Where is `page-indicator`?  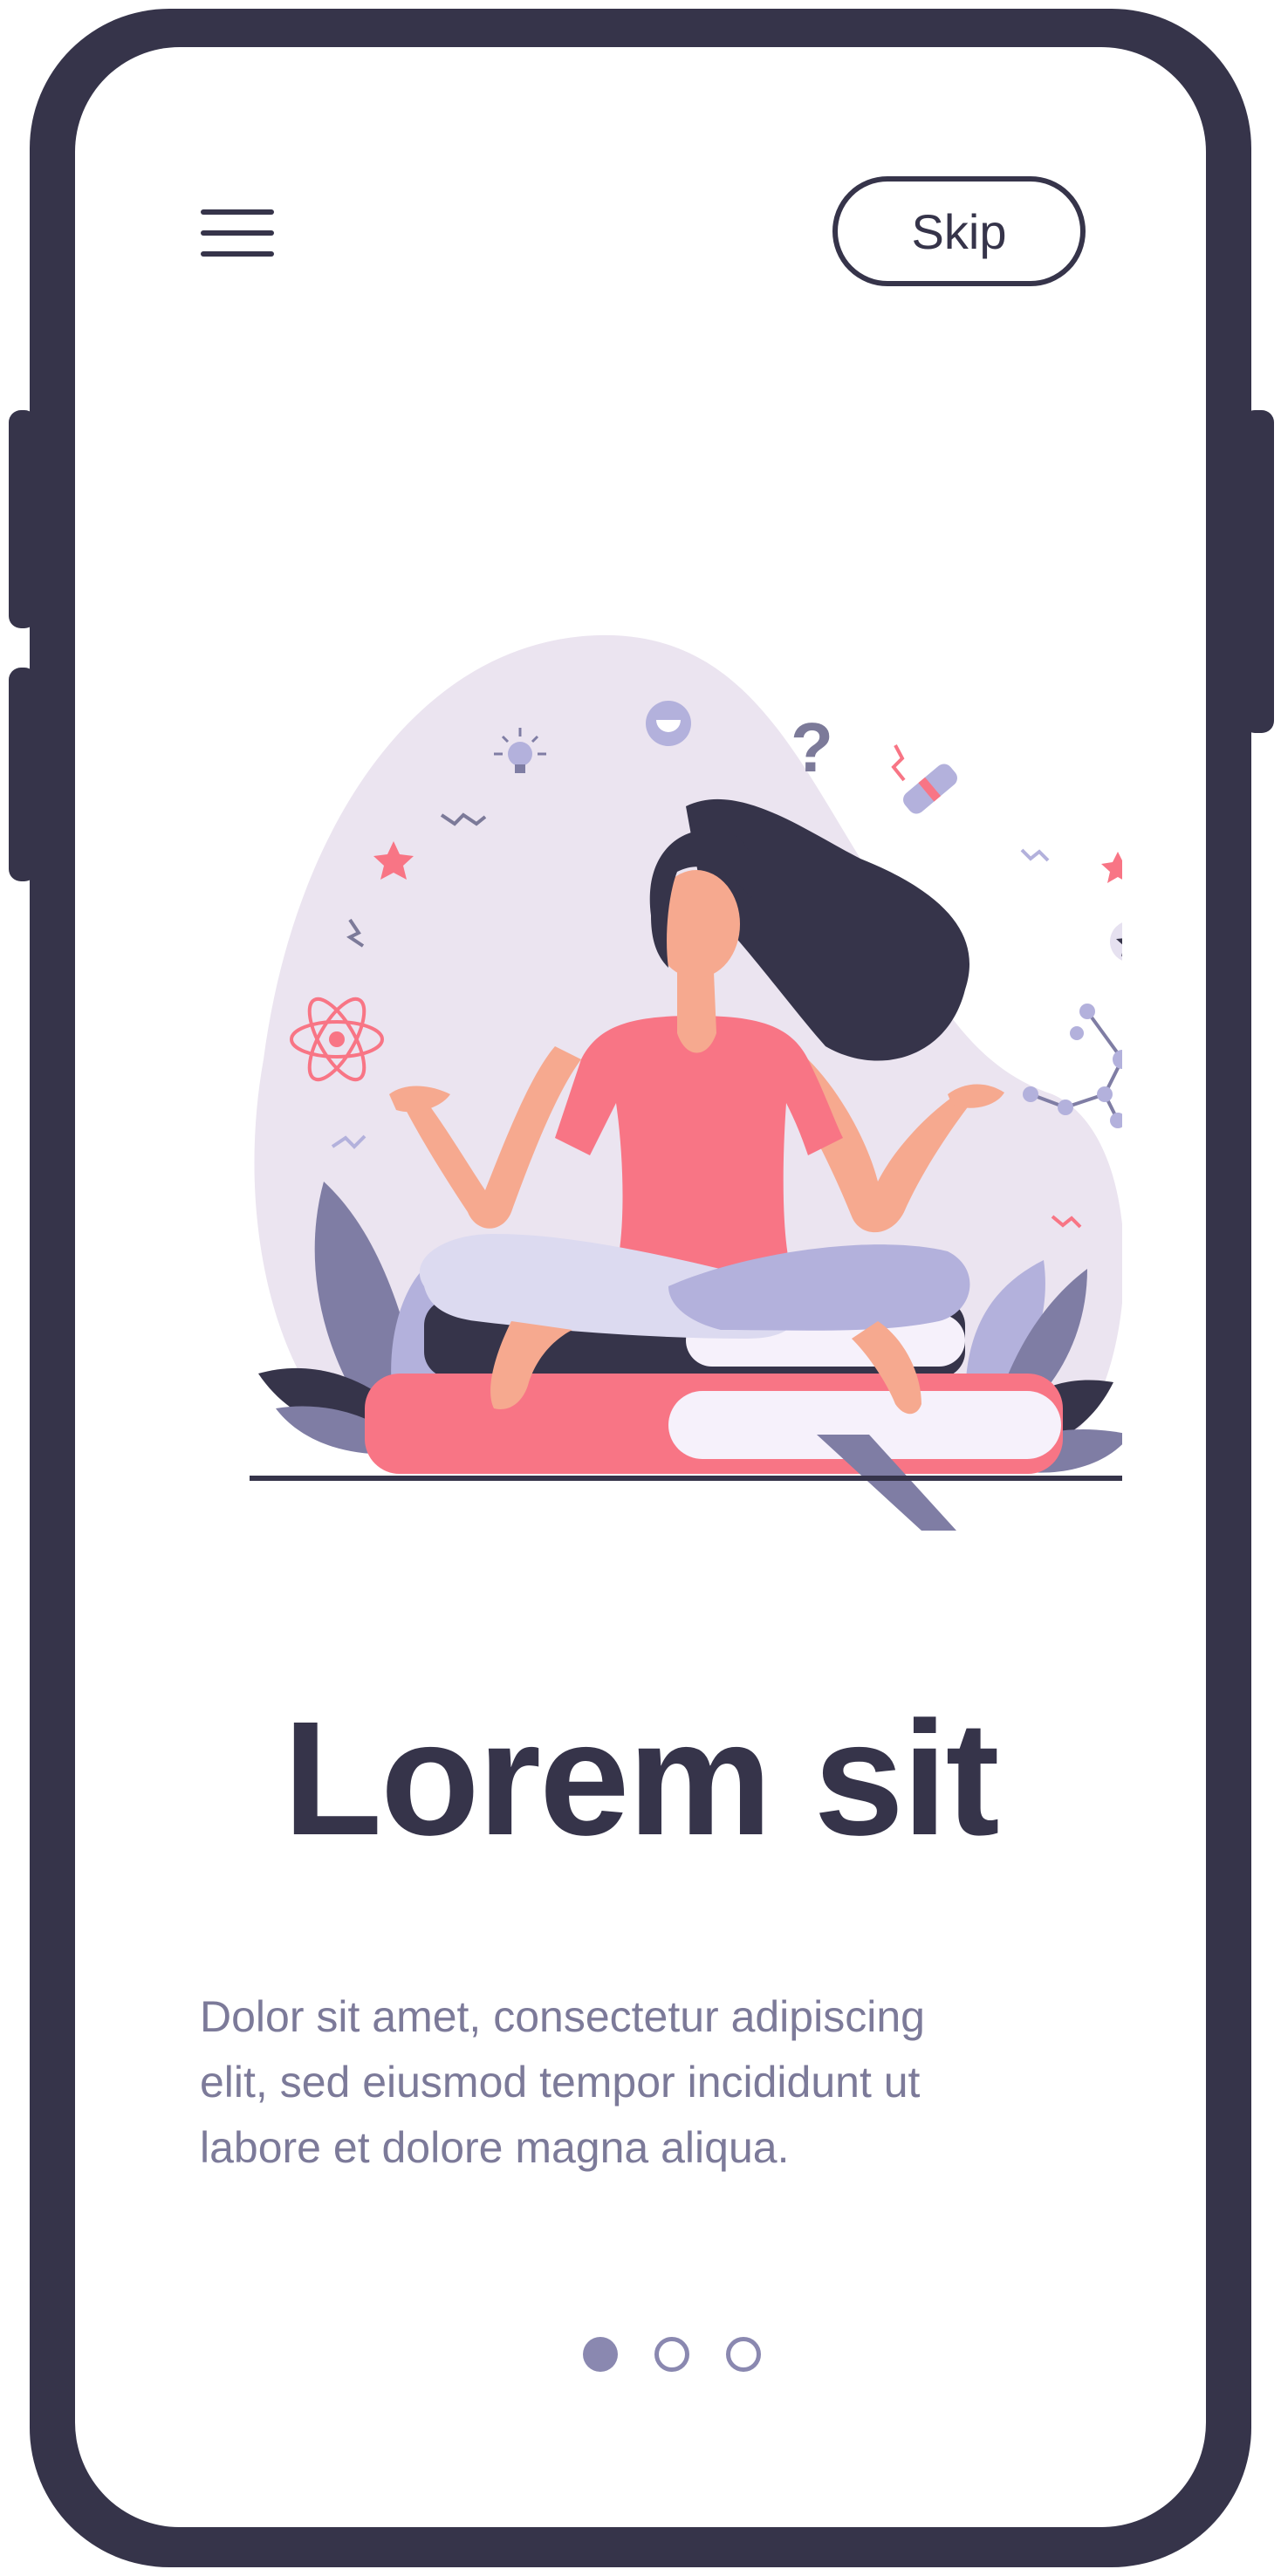 page-indicator is located at coordinates (653, 2355).